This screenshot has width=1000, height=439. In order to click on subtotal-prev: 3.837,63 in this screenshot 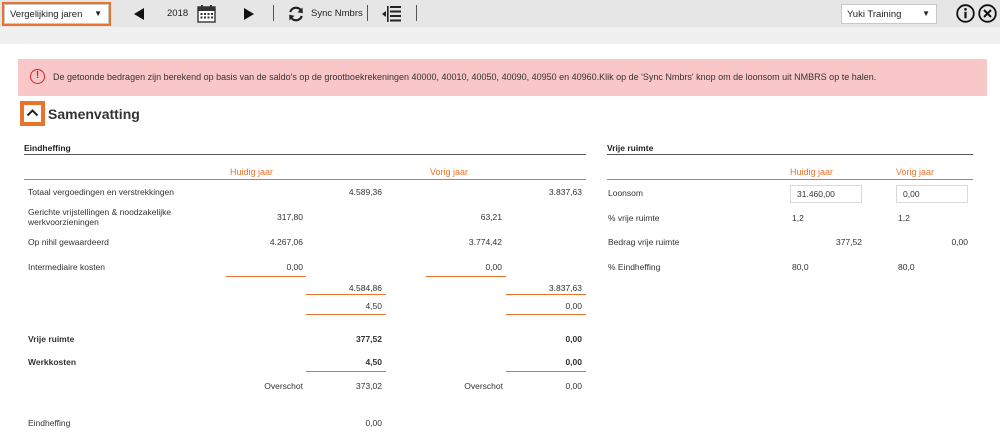, I will do `click(565, 288)`.